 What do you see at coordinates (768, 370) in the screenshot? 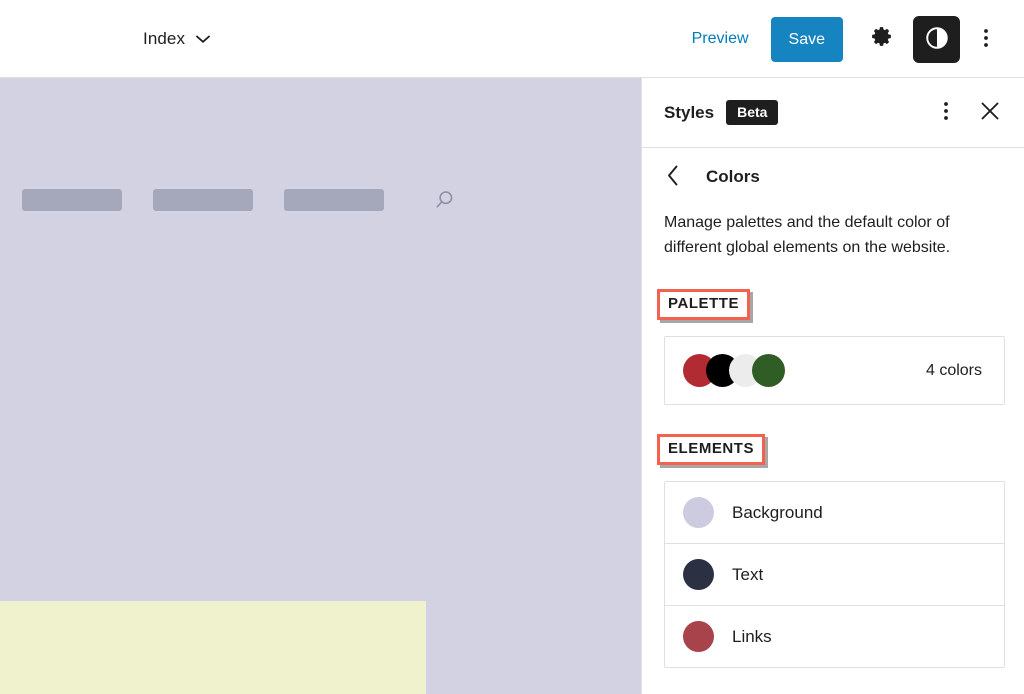
I see `palette-swatch-green` at bounding box center [768, 370].